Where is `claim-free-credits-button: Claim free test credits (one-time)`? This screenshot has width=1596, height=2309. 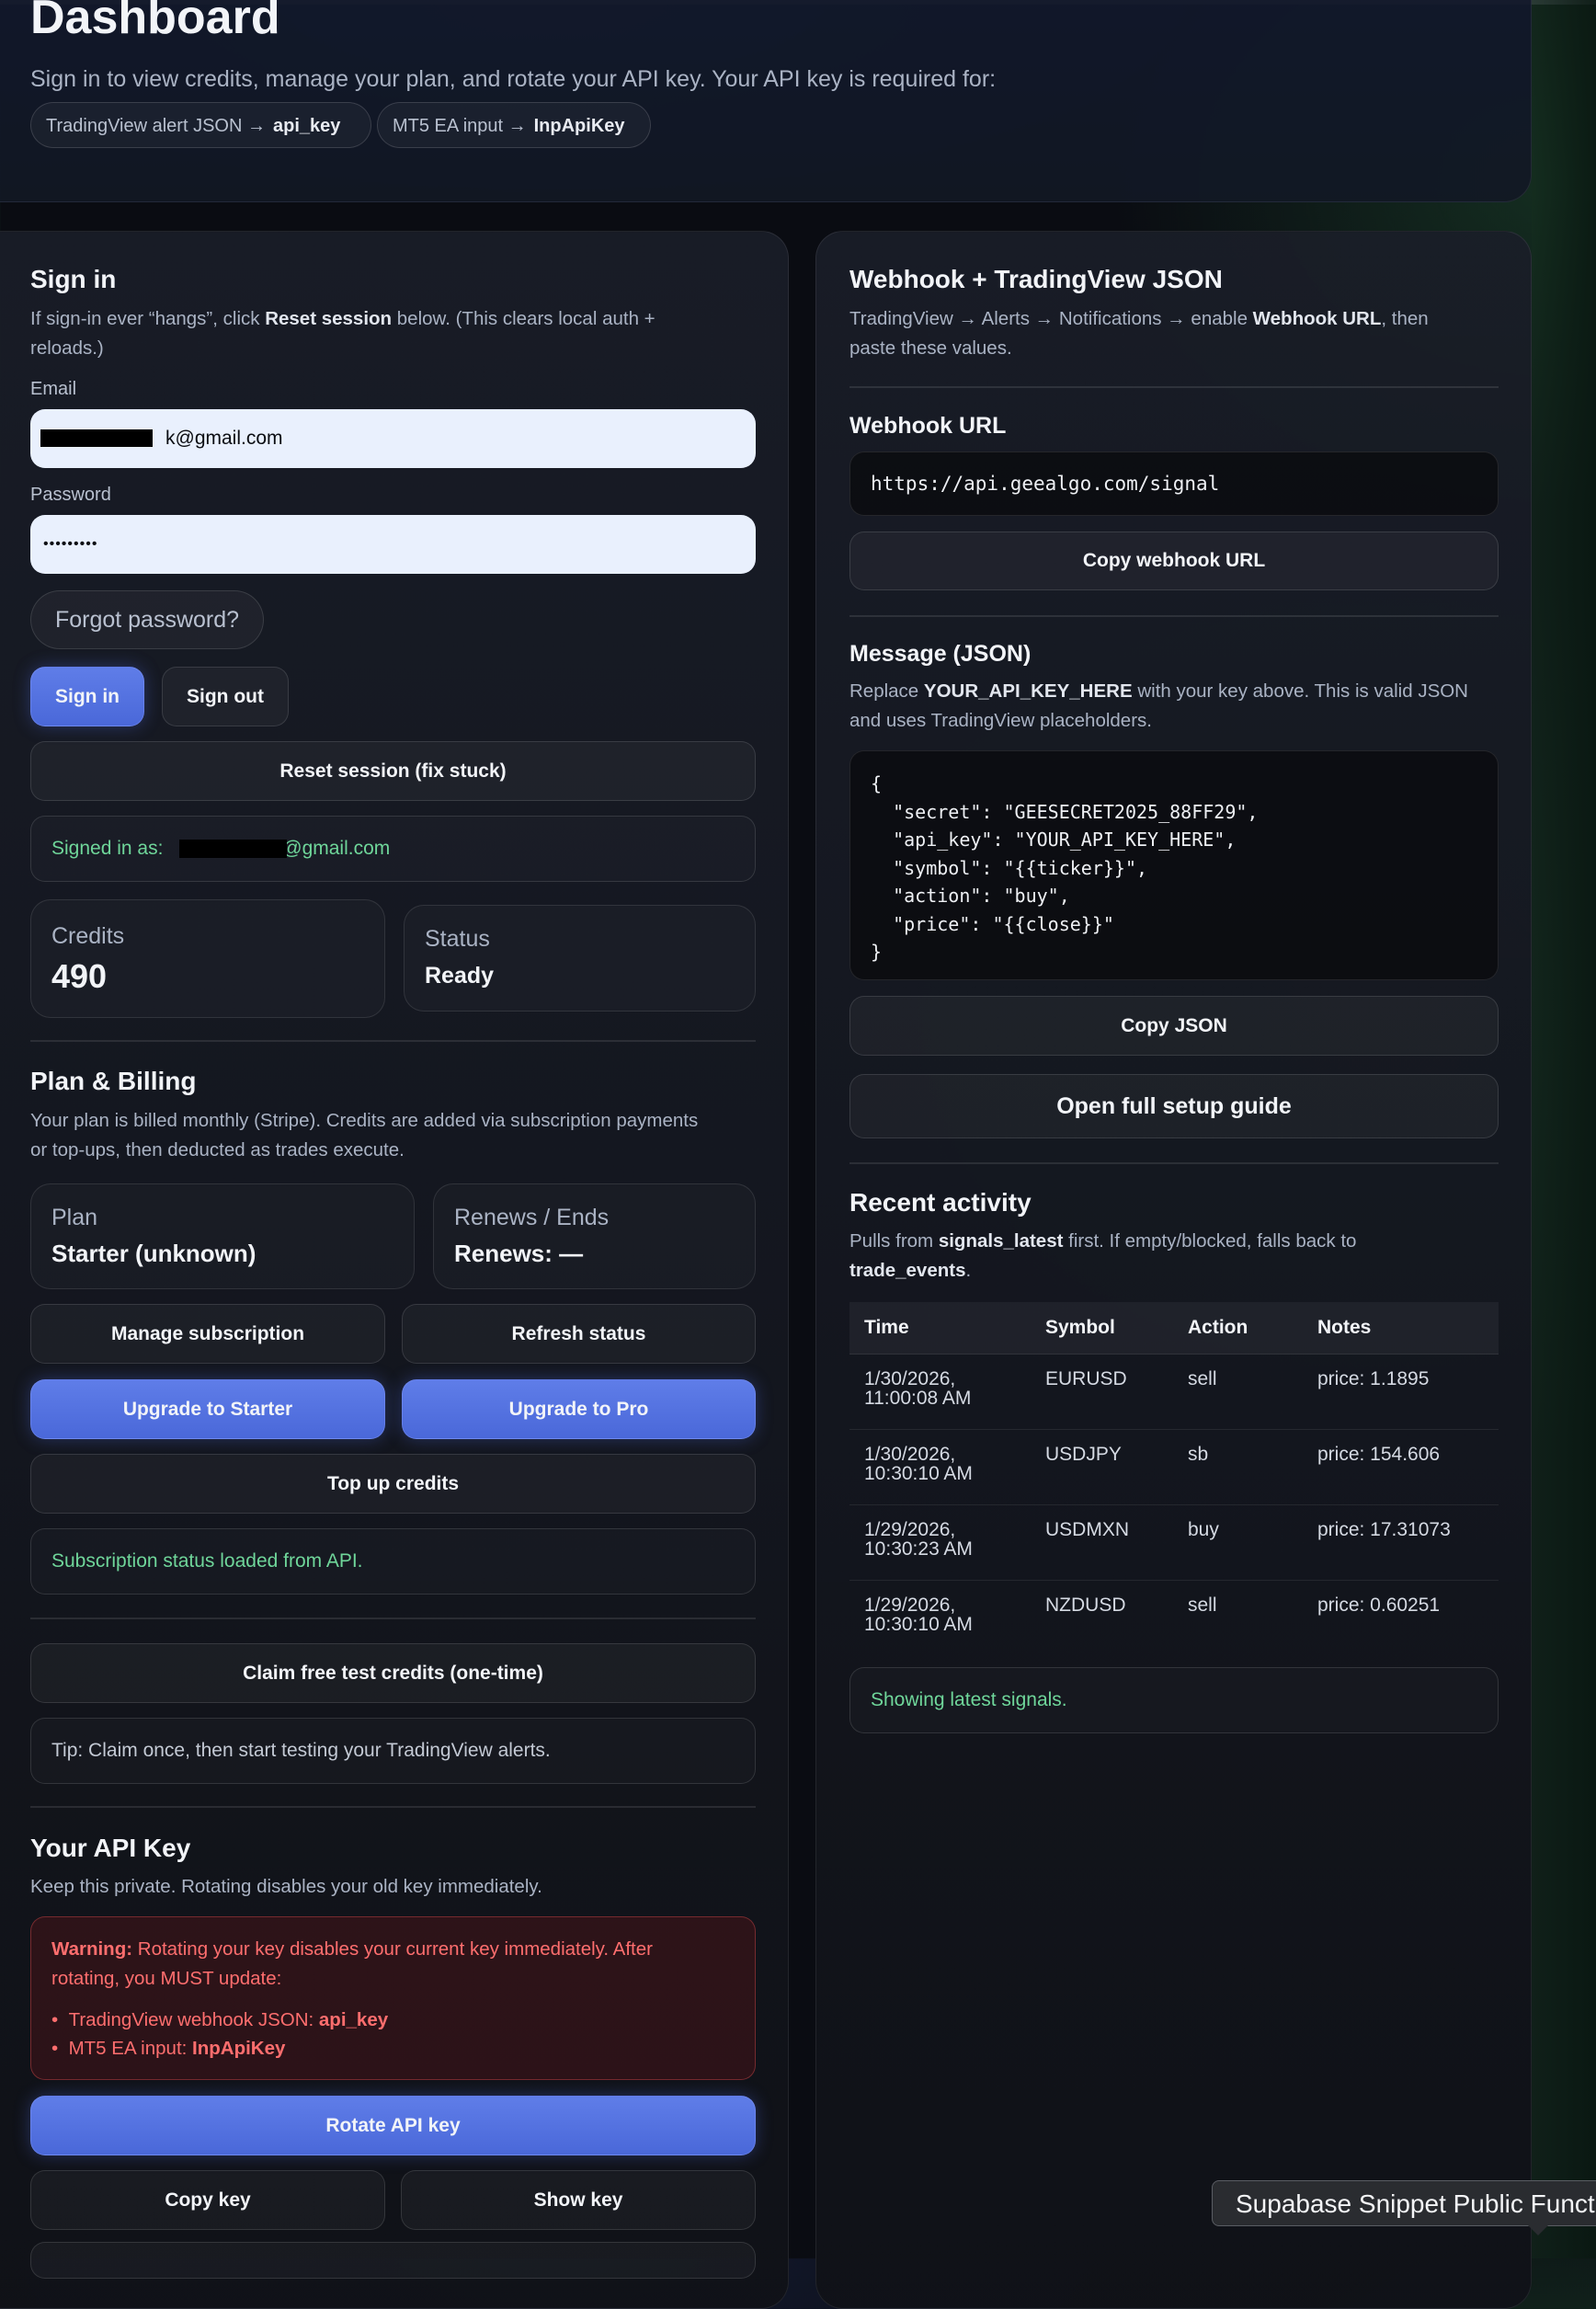 claim-free-credits-button: Claim free test credits (one-time) is located at coordinates (393, 1673).